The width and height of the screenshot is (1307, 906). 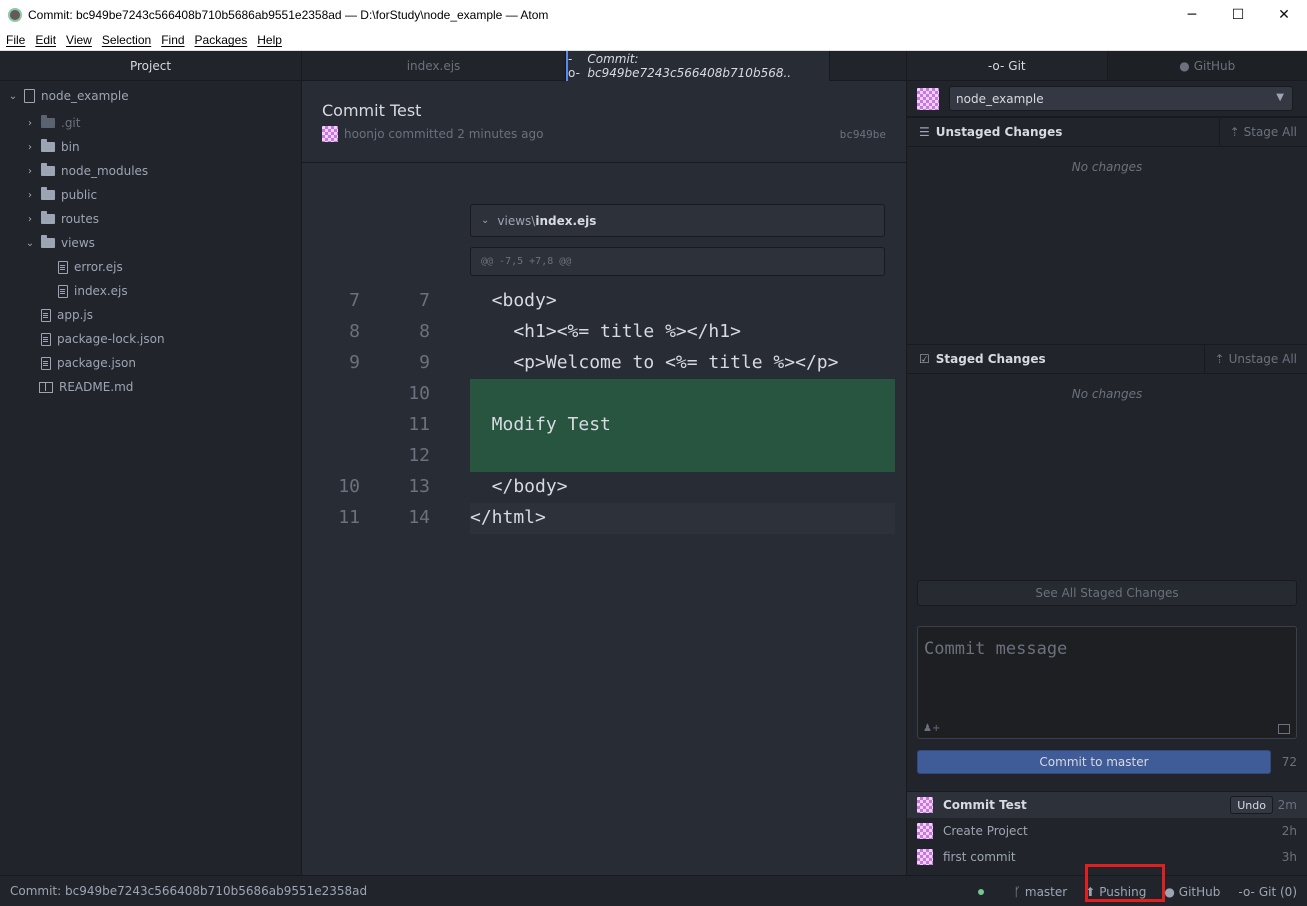 I want to click on unstage-all-label: Unstage All, so click(x=1262, y=359).